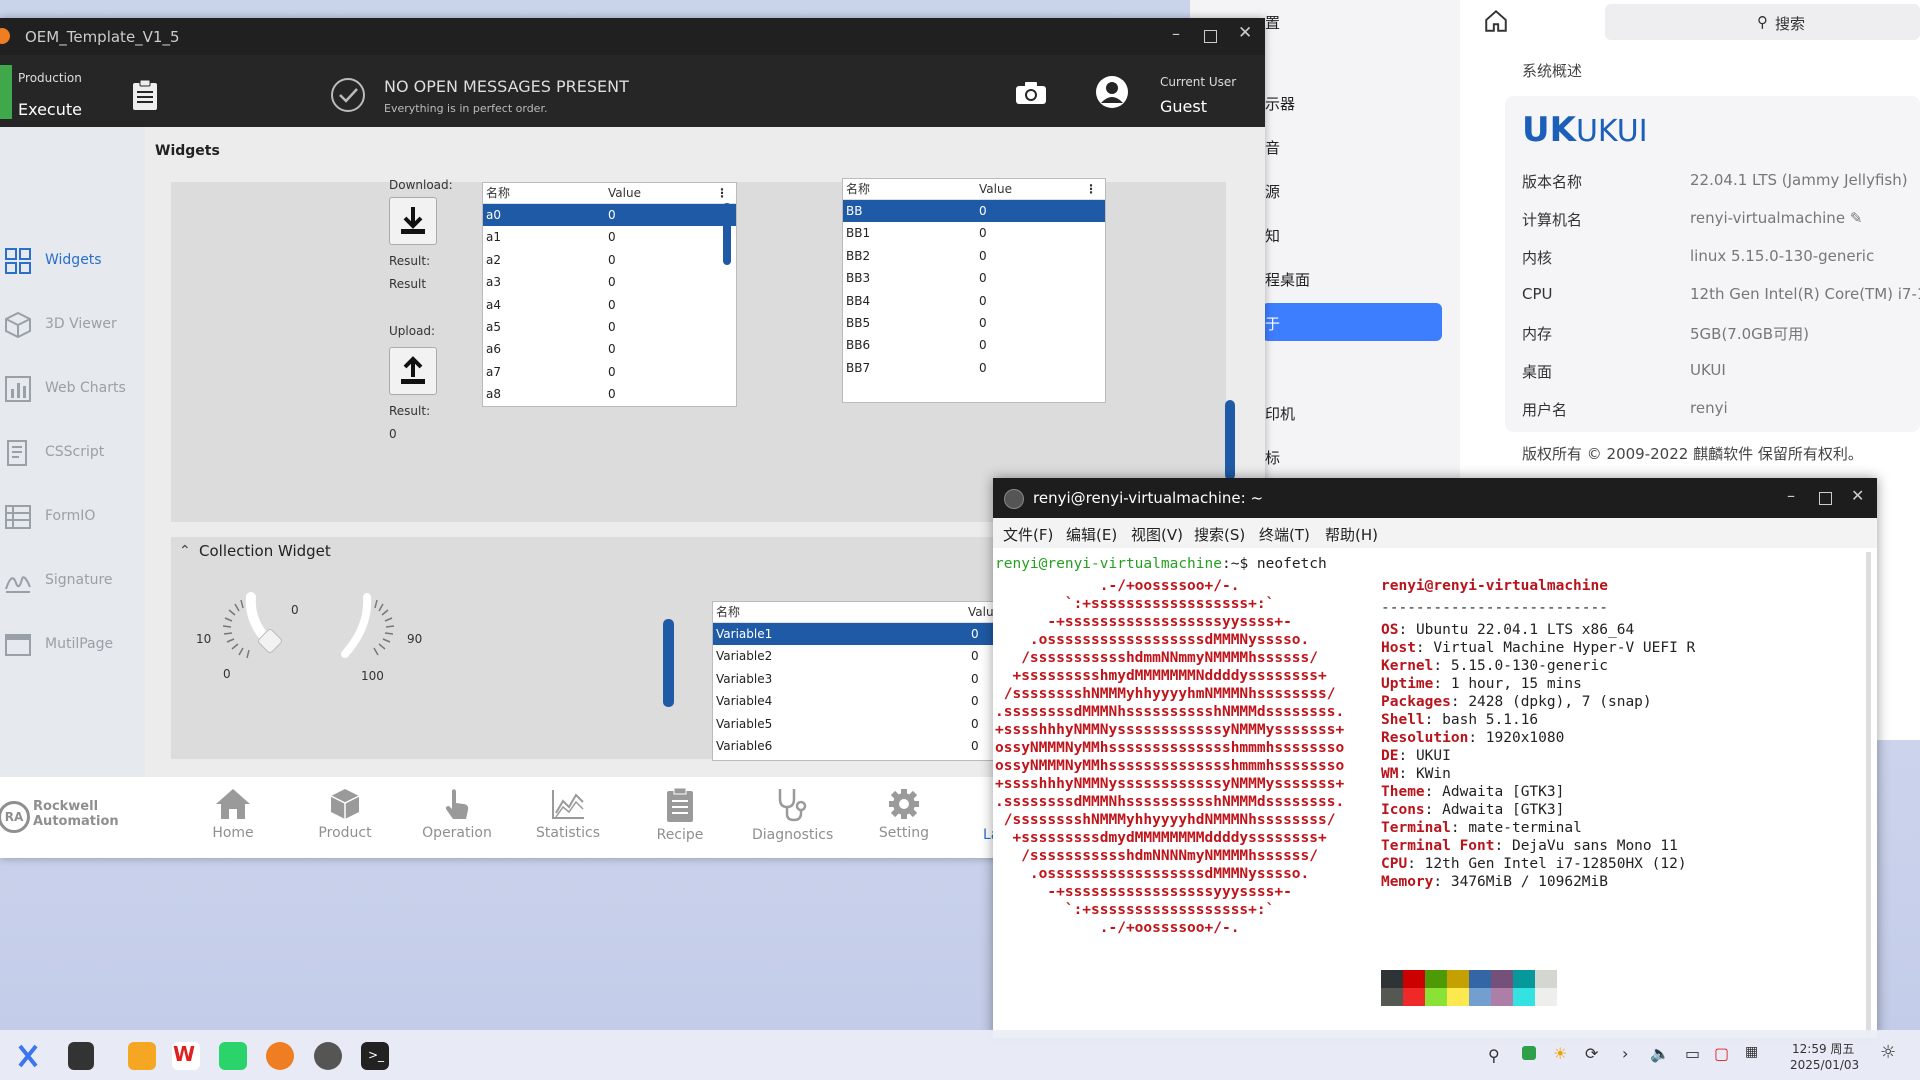  I want to click on chevron-right-icon: ›, so click(1625, 1053).